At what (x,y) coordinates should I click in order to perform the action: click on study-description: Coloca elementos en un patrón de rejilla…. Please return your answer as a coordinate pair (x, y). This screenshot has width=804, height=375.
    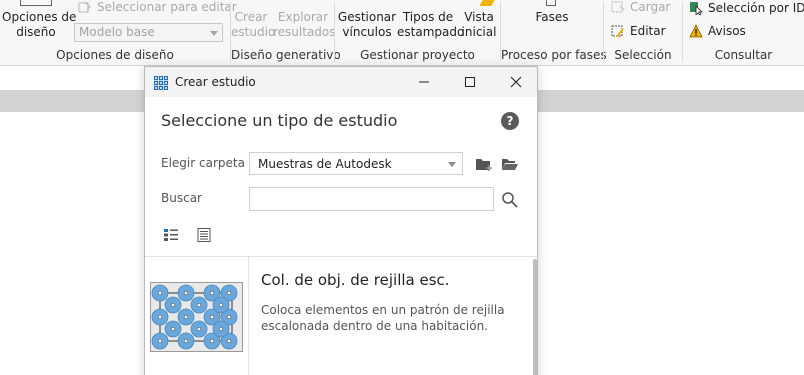
    Looking at the image, I should click on (383, 318).